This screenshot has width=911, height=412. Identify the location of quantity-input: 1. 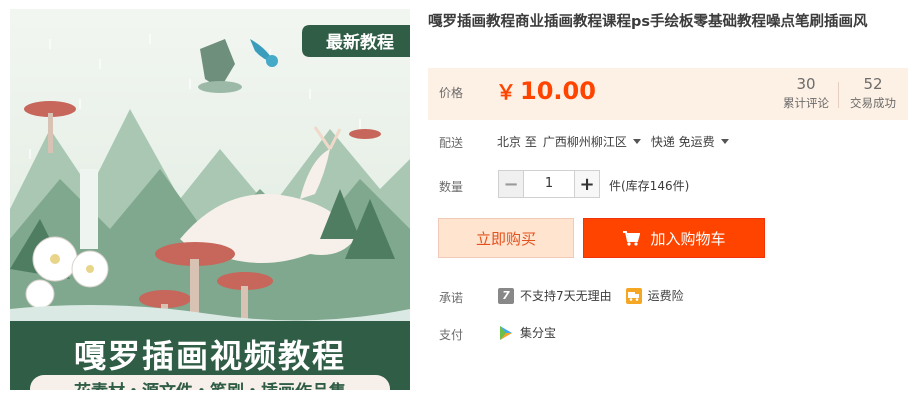
(549, 184).